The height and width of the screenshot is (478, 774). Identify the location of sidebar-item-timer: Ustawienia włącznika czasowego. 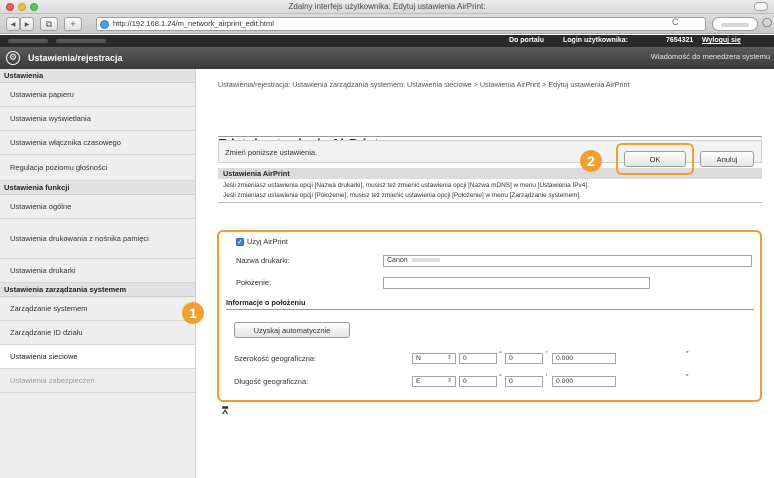
(97, 143).